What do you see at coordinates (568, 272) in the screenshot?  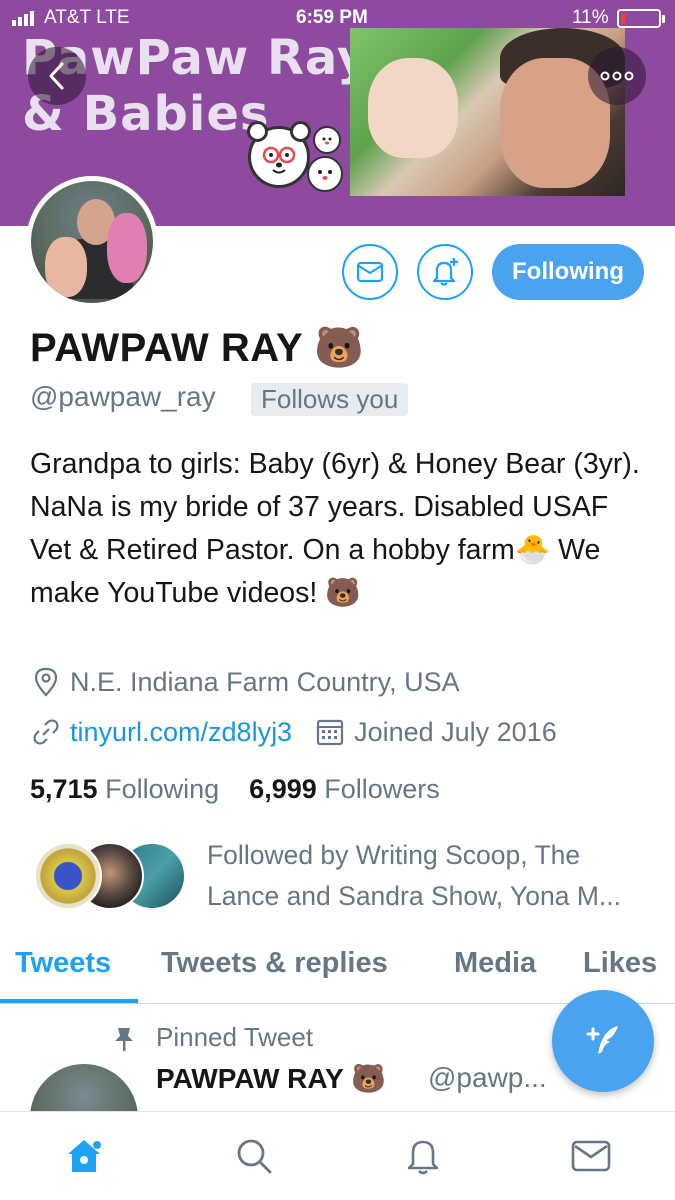 I see `following-button: Following` at bounding box center [568, 272].